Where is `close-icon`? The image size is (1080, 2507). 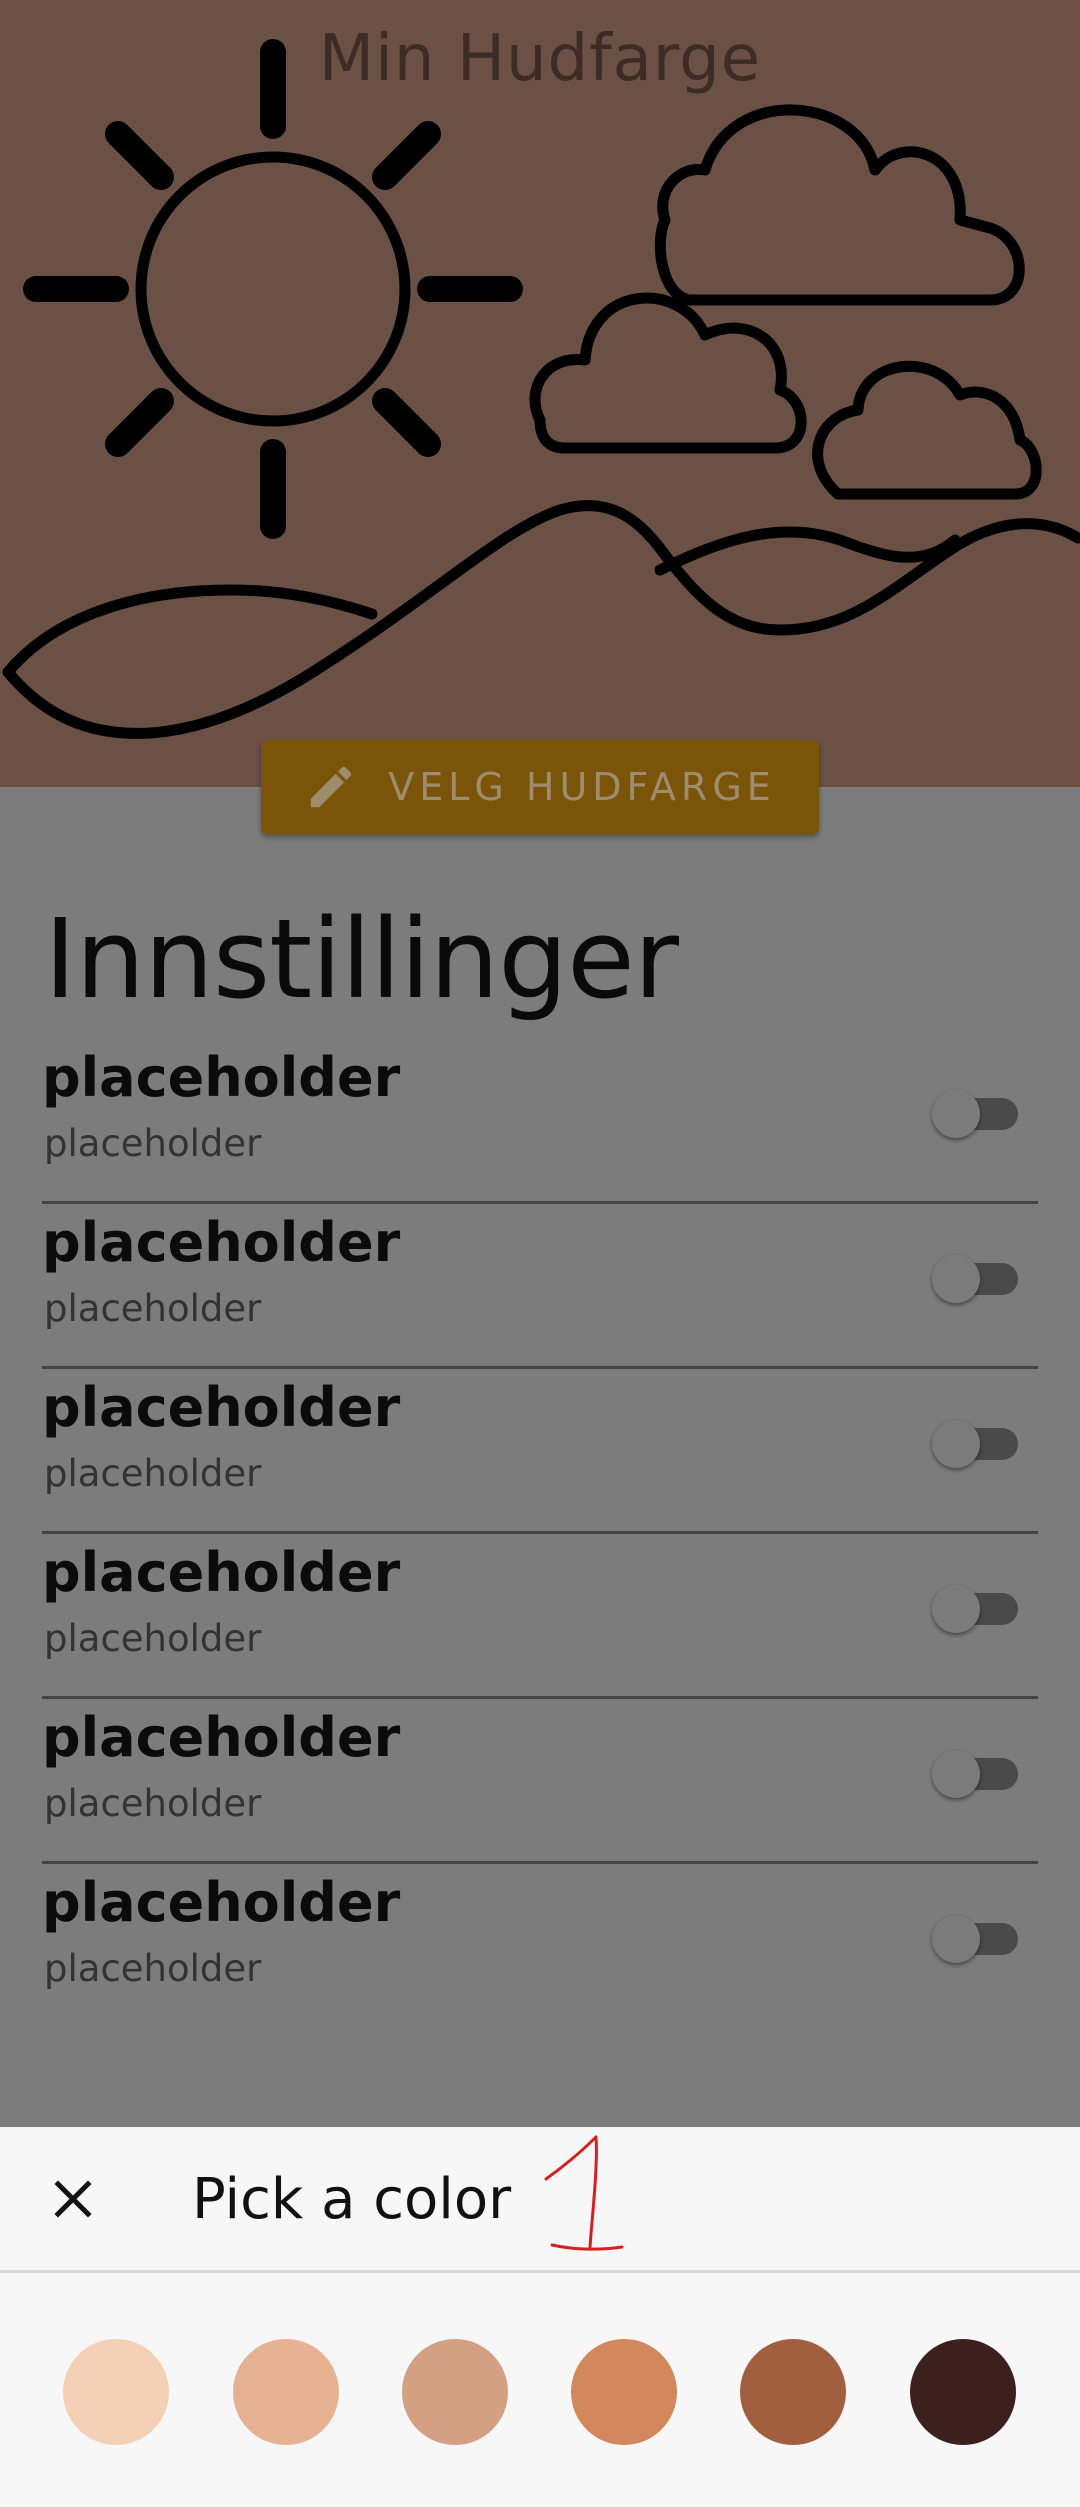
close-icon is located at coordinates (73, 2199).